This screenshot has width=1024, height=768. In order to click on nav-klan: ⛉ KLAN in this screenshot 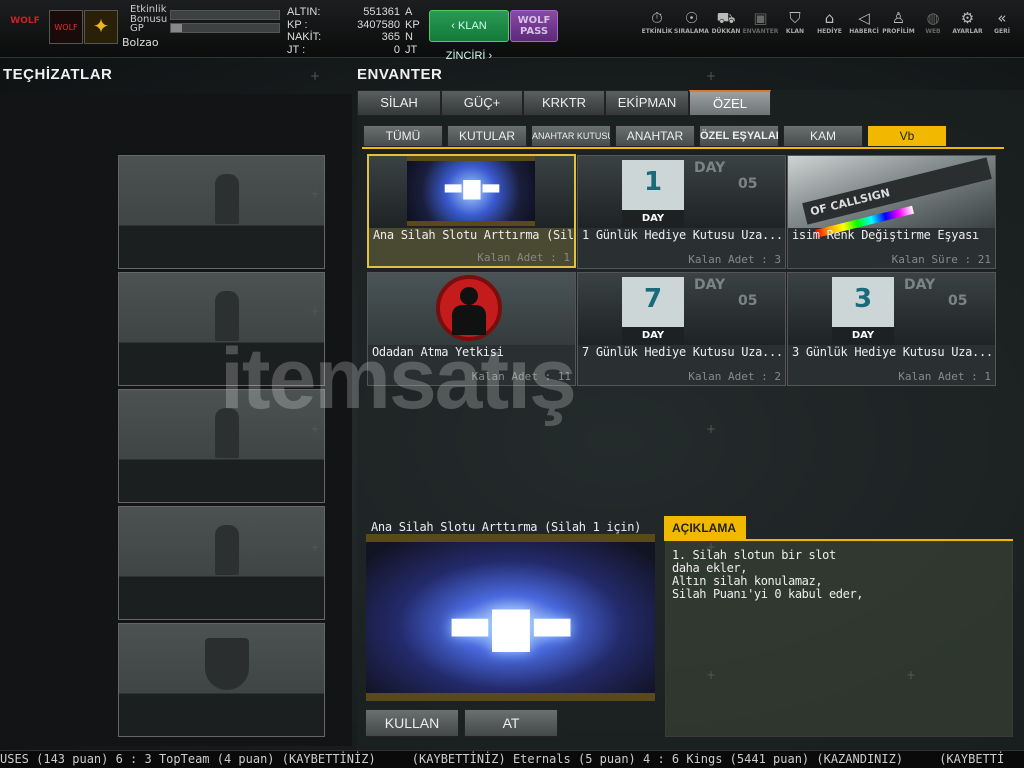, I will do `click(795, 21)`.